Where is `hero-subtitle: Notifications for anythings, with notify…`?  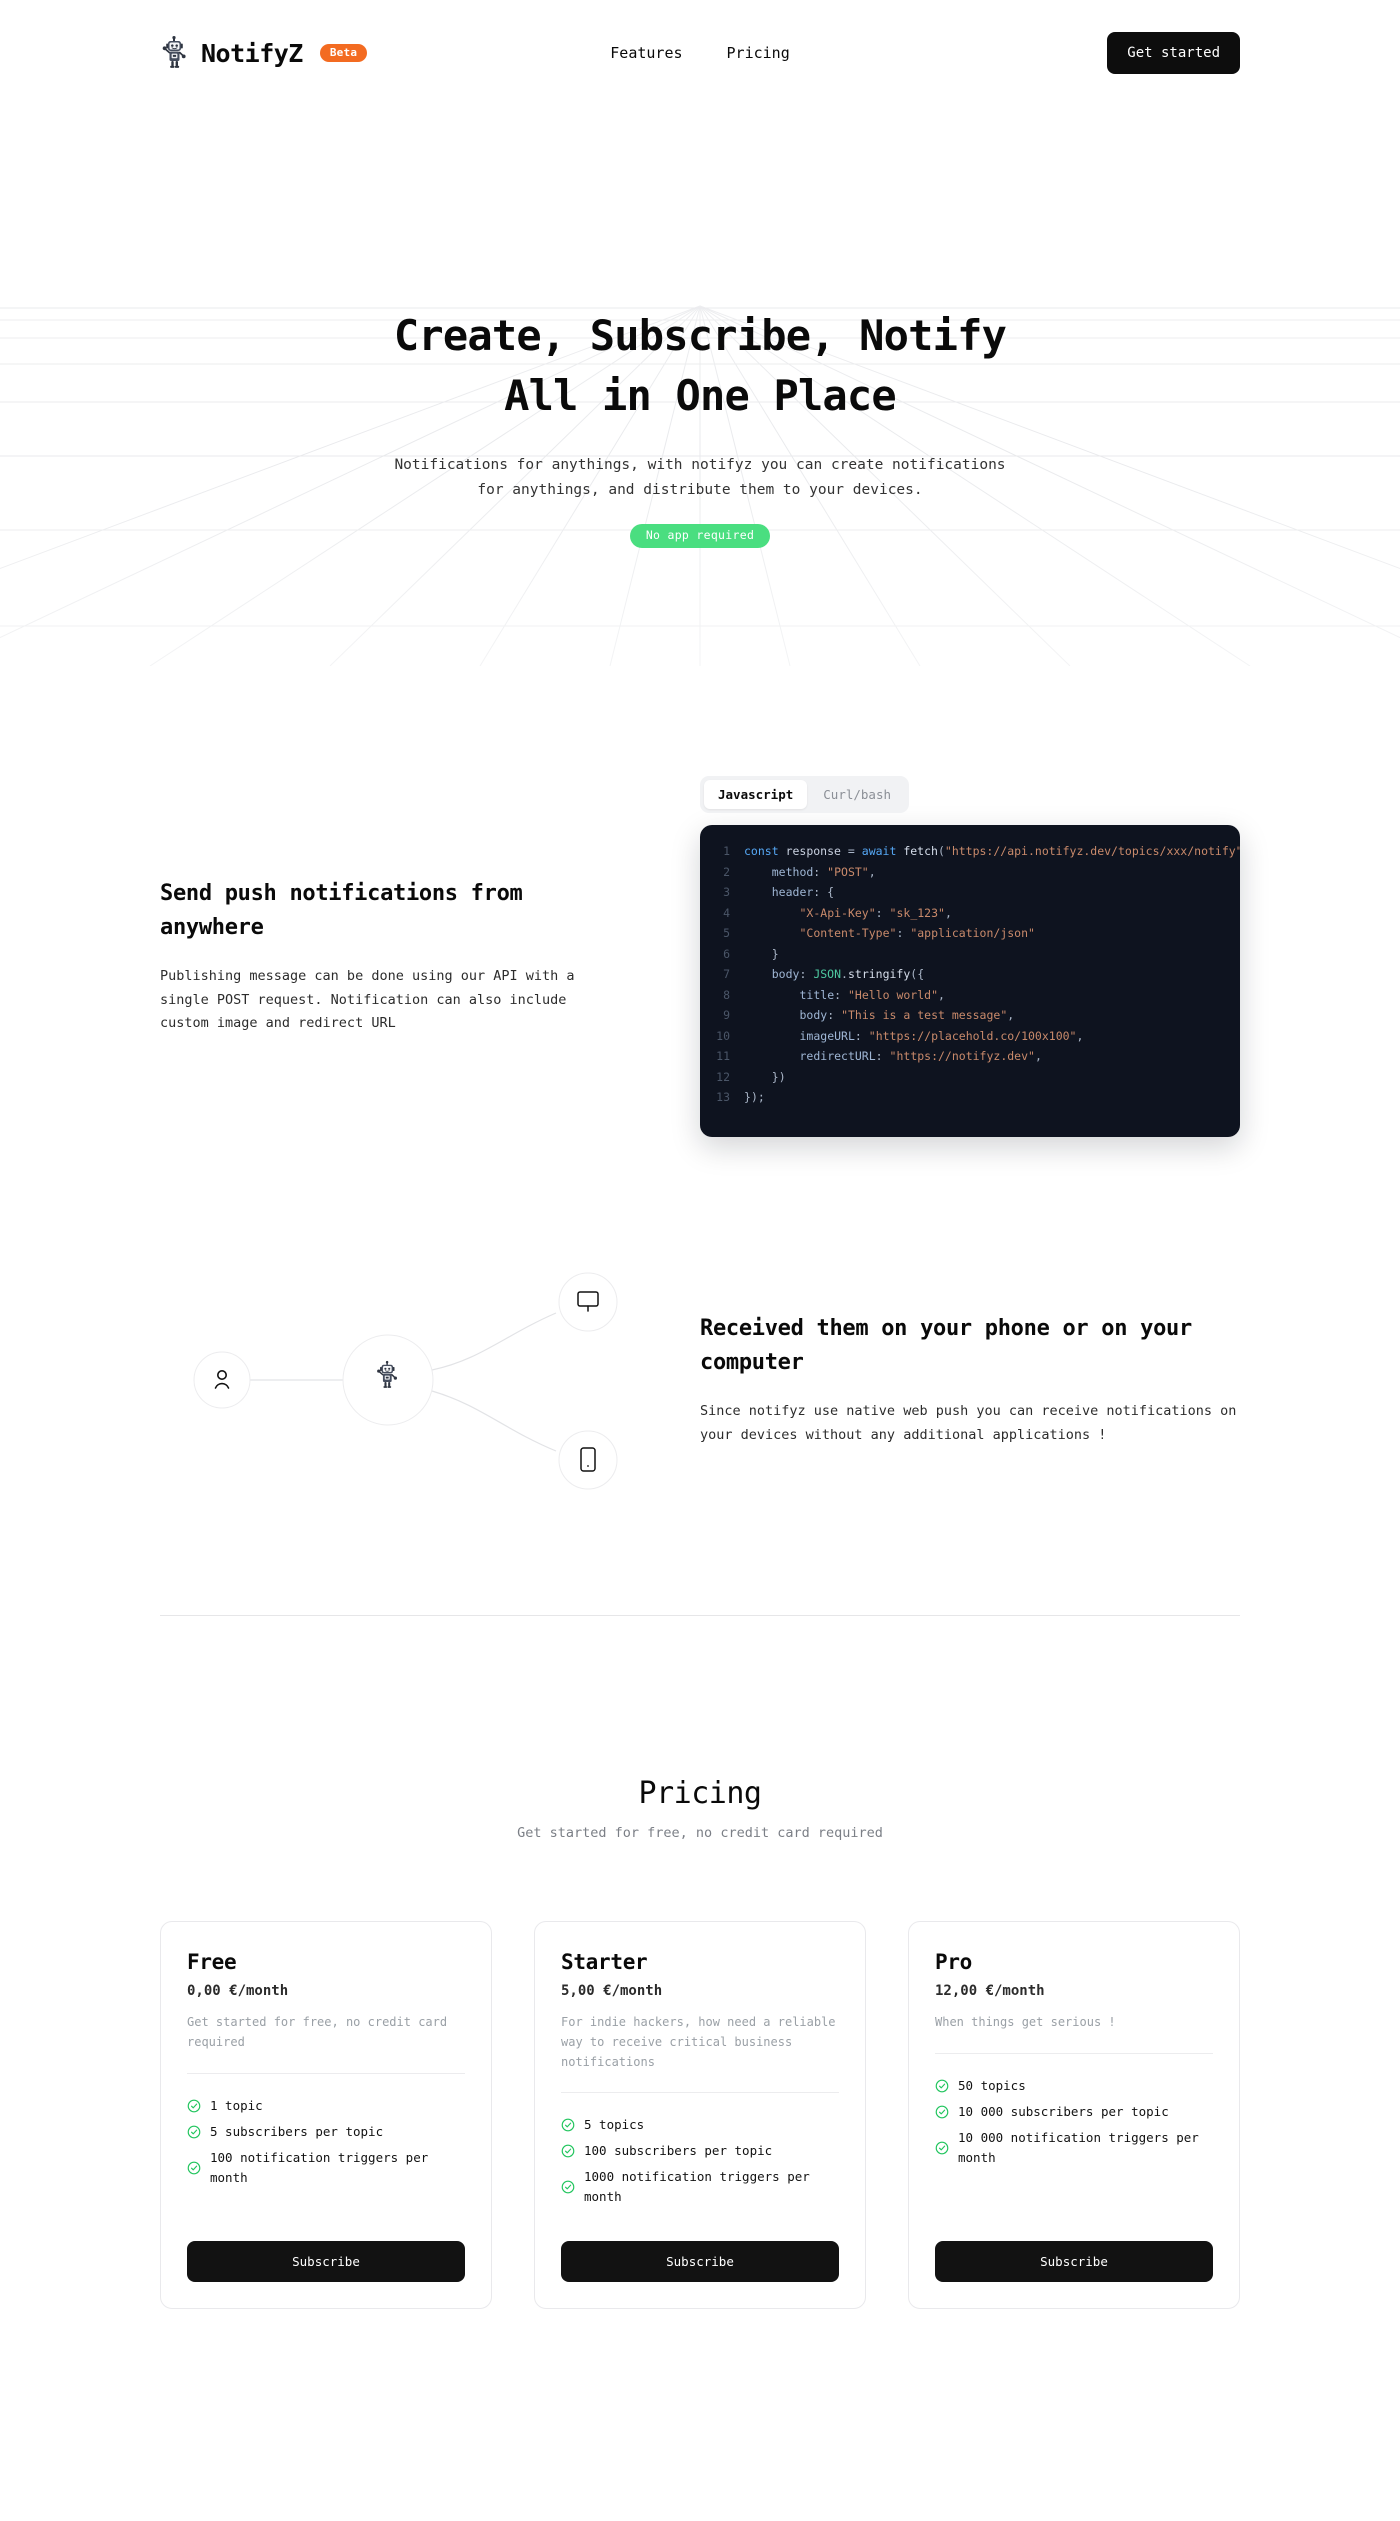
hero-subtitle: Notifications for anythings, with notify… is located at coordinates (700, 478).